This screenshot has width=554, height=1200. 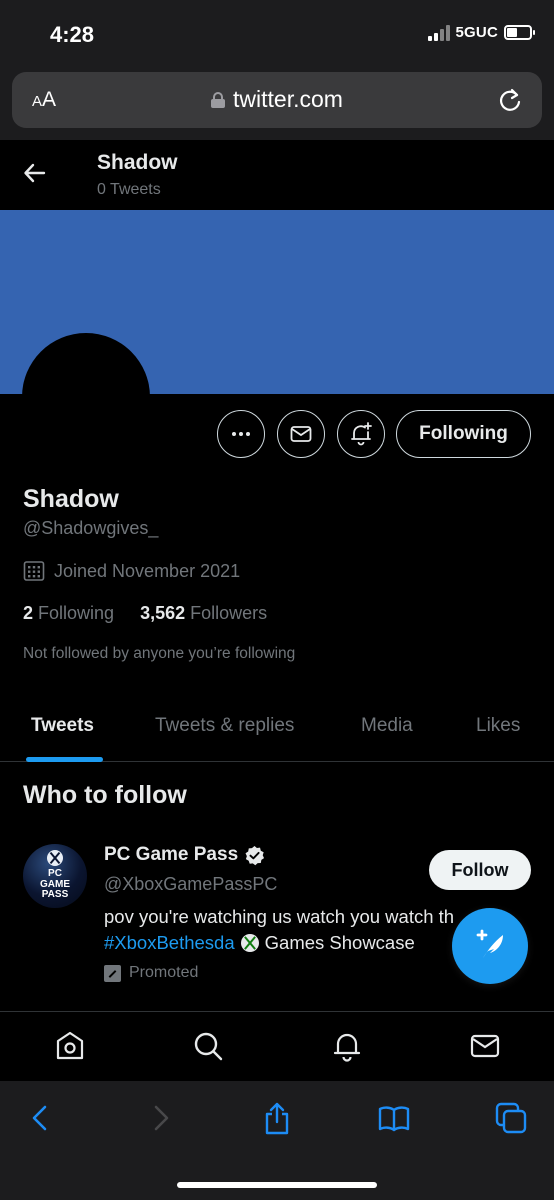 What do you see at coordinates (498, 726) in the screenshot?
I see `tab-likes: Likes` at bounding box center [498, 726].